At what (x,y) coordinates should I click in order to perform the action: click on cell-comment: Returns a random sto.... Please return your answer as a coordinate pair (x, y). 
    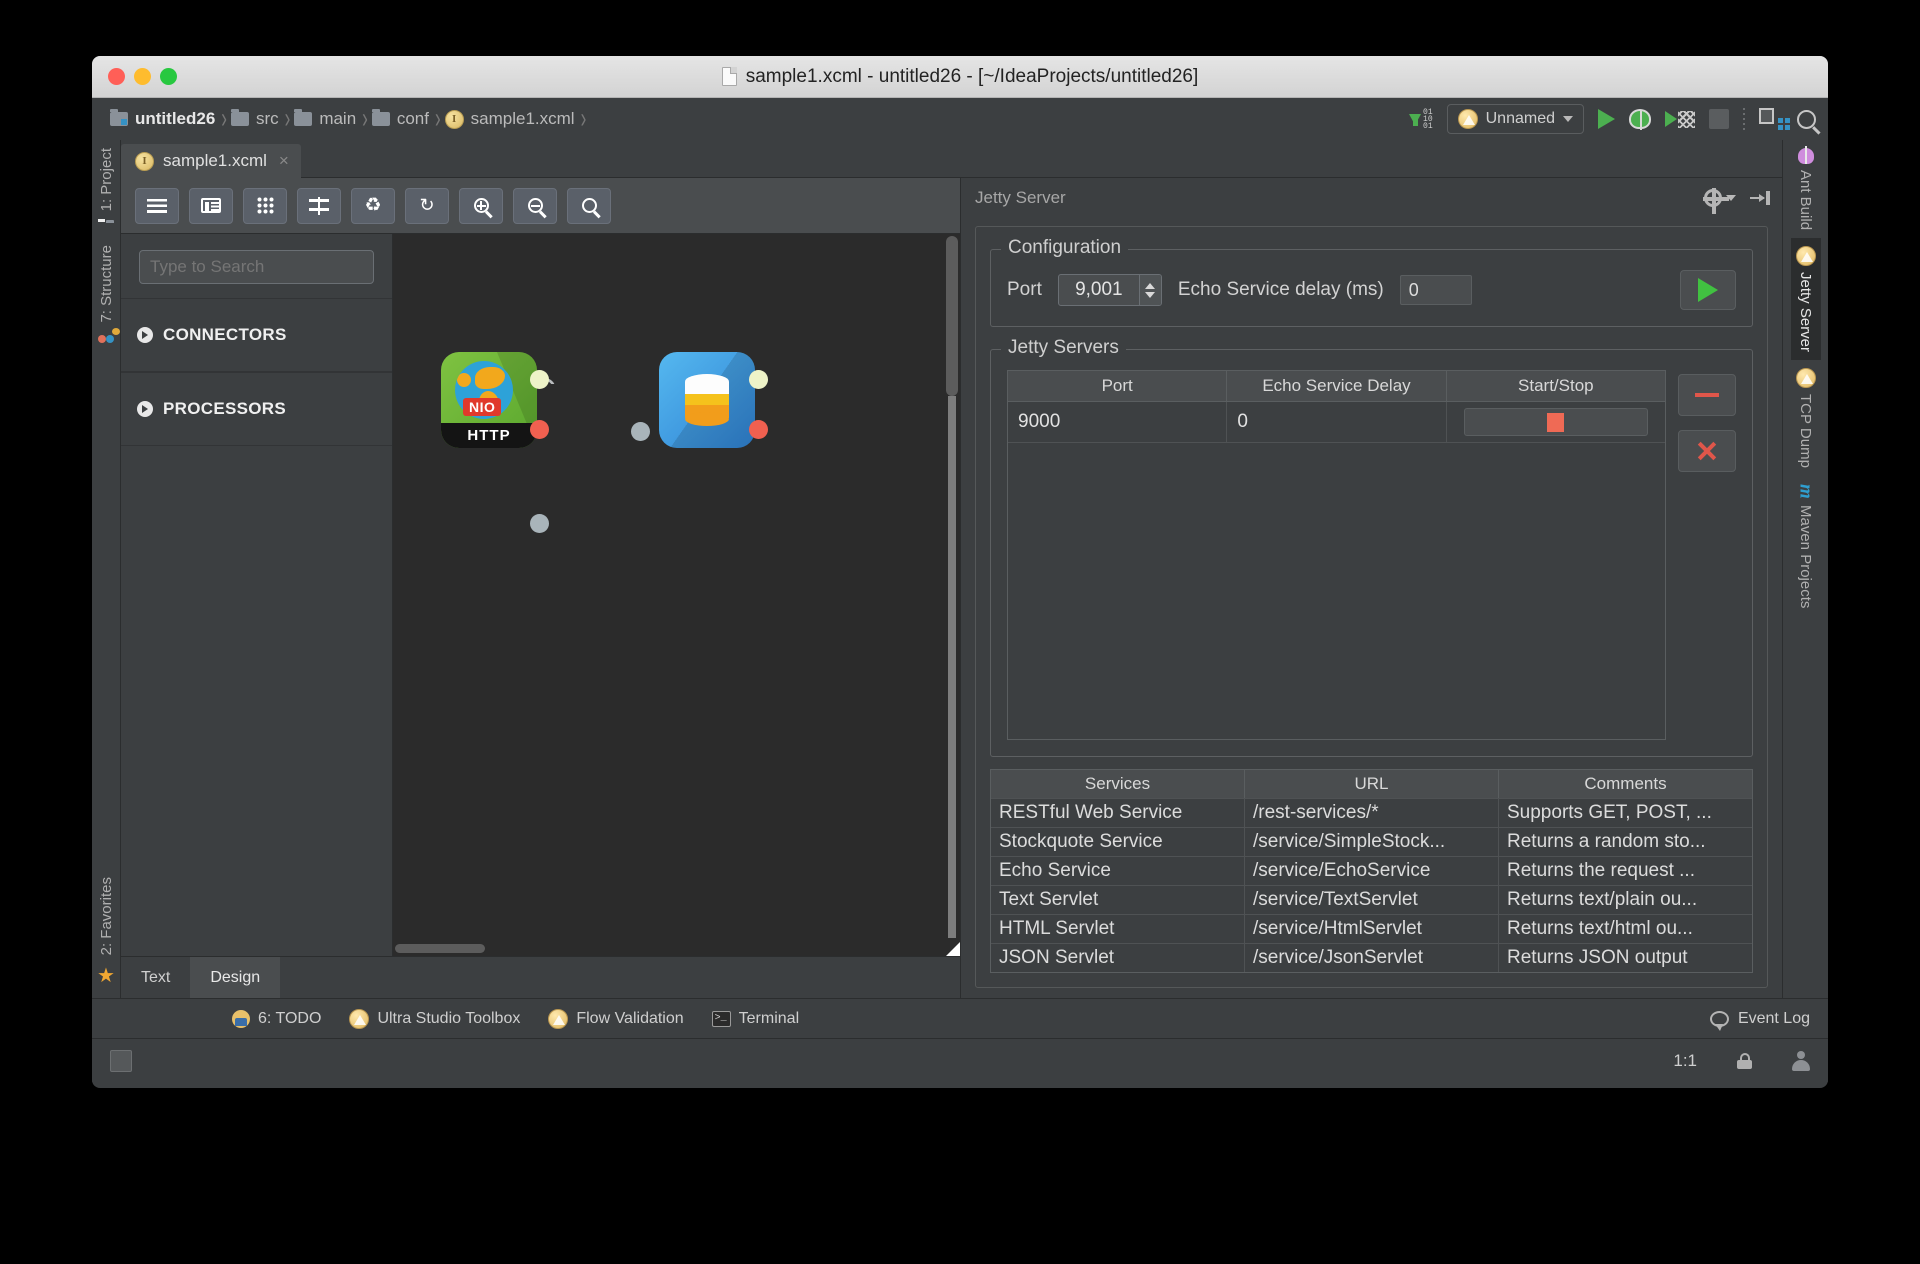
    Looking at the image, I should click on (1606, 841).